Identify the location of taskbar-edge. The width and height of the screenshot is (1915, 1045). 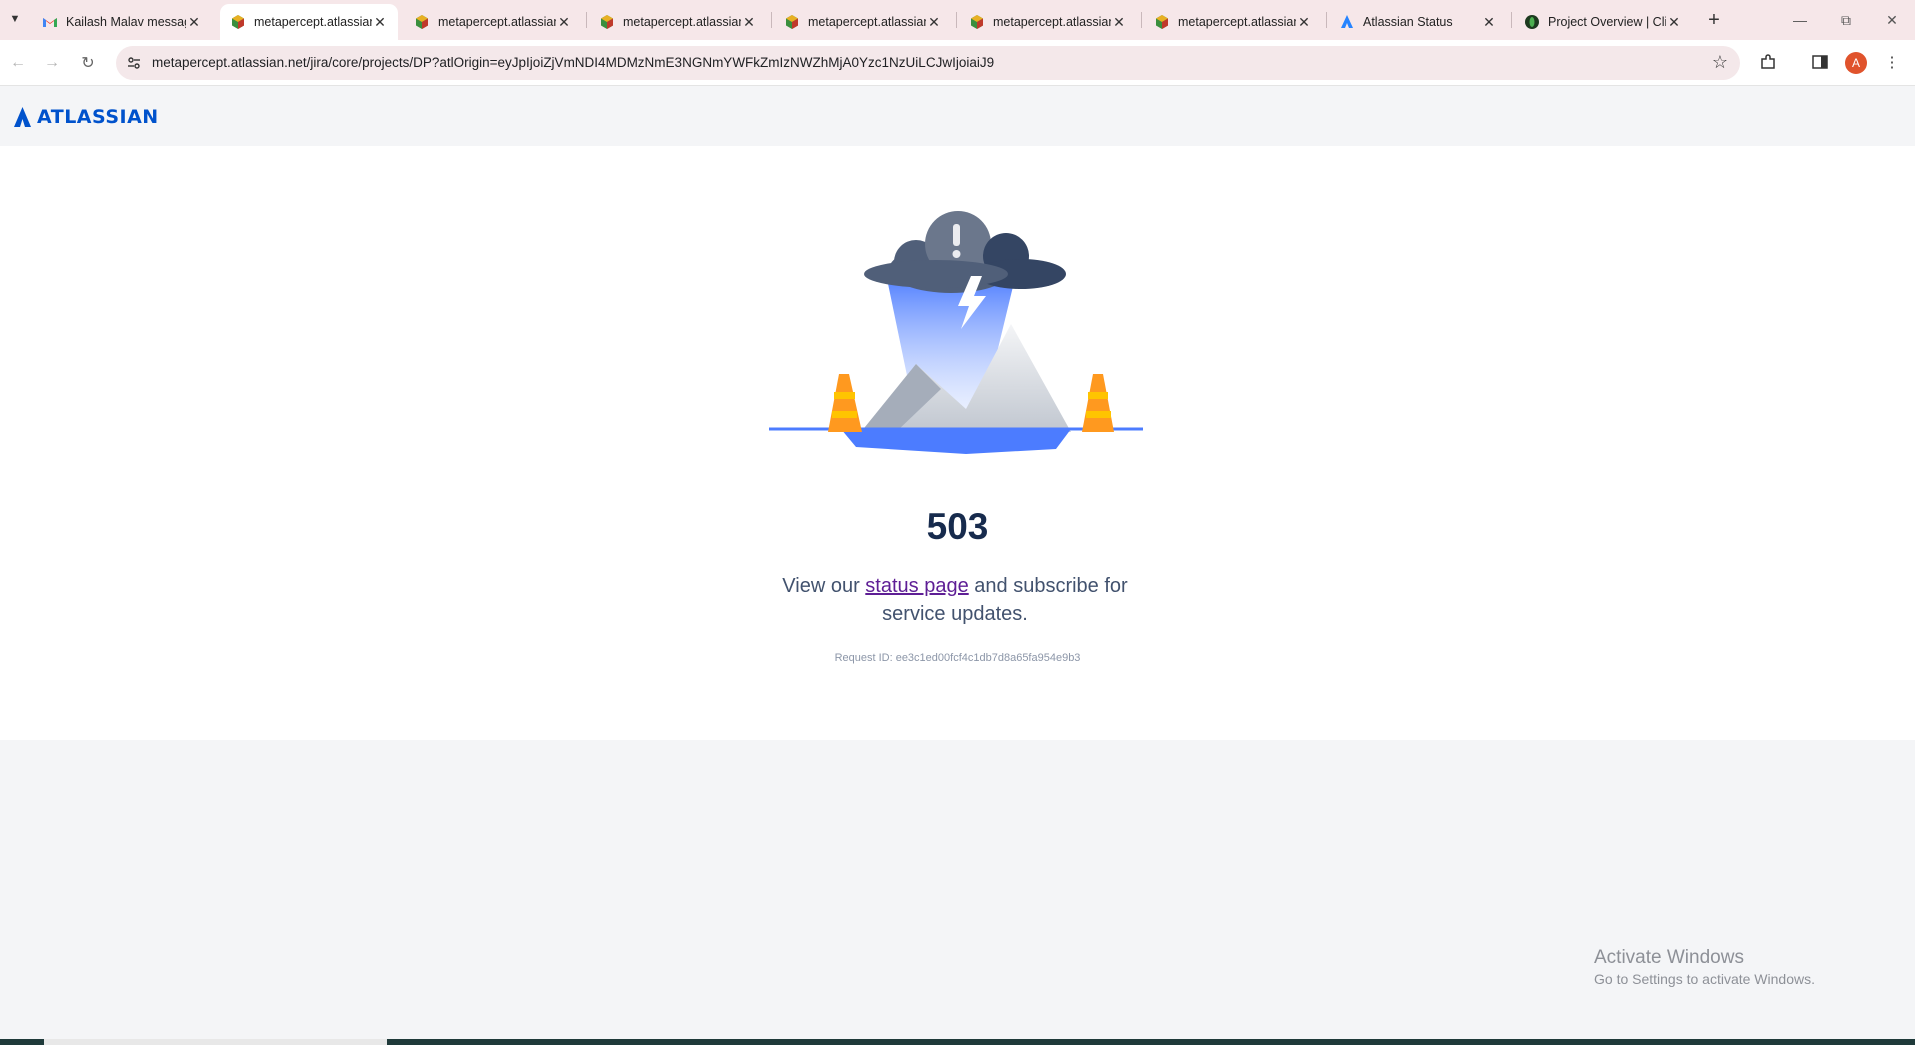
(957, 1042).